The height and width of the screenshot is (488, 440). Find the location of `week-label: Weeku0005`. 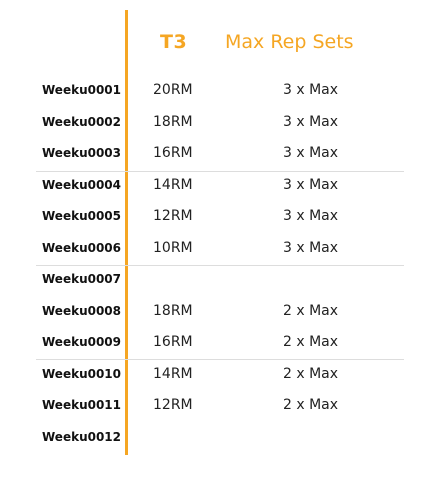

week-label: Weeku0005 is located at coordinates (82, 216).